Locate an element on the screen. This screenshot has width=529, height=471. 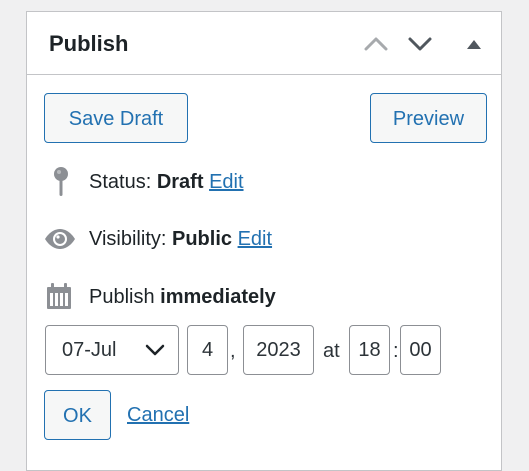
toggle-panel-button is located at coordinates (474, 44).